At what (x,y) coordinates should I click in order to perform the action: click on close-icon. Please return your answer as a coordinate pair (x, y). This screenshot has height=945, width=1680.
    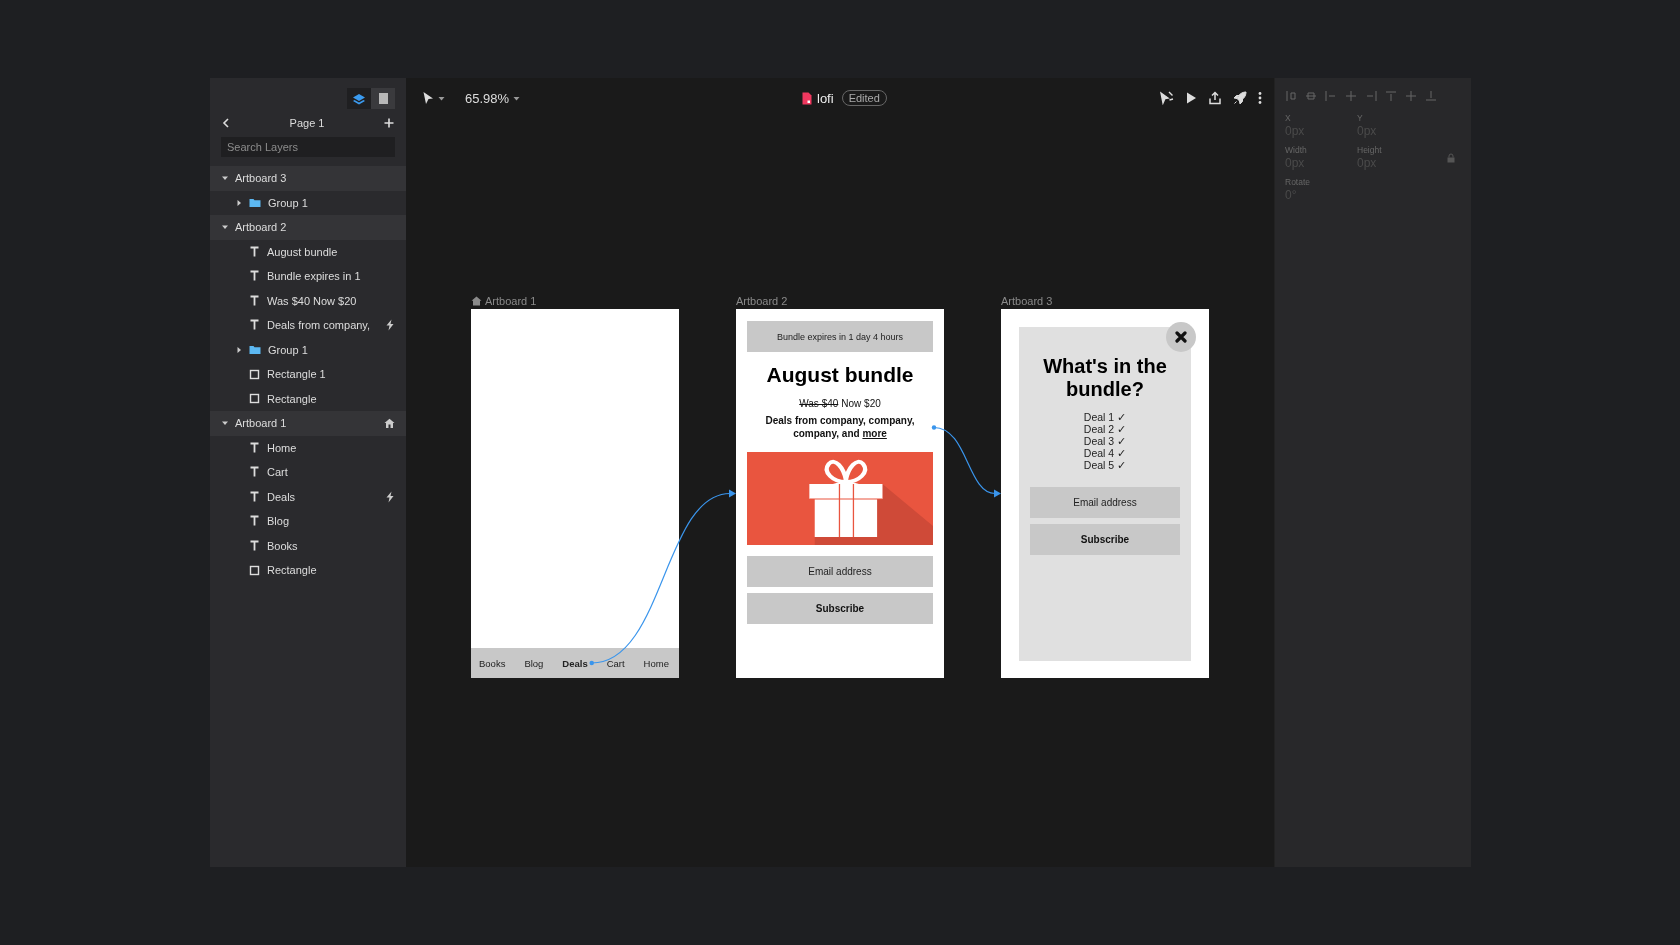
    Looking at the image, I should click on (1181, 337).